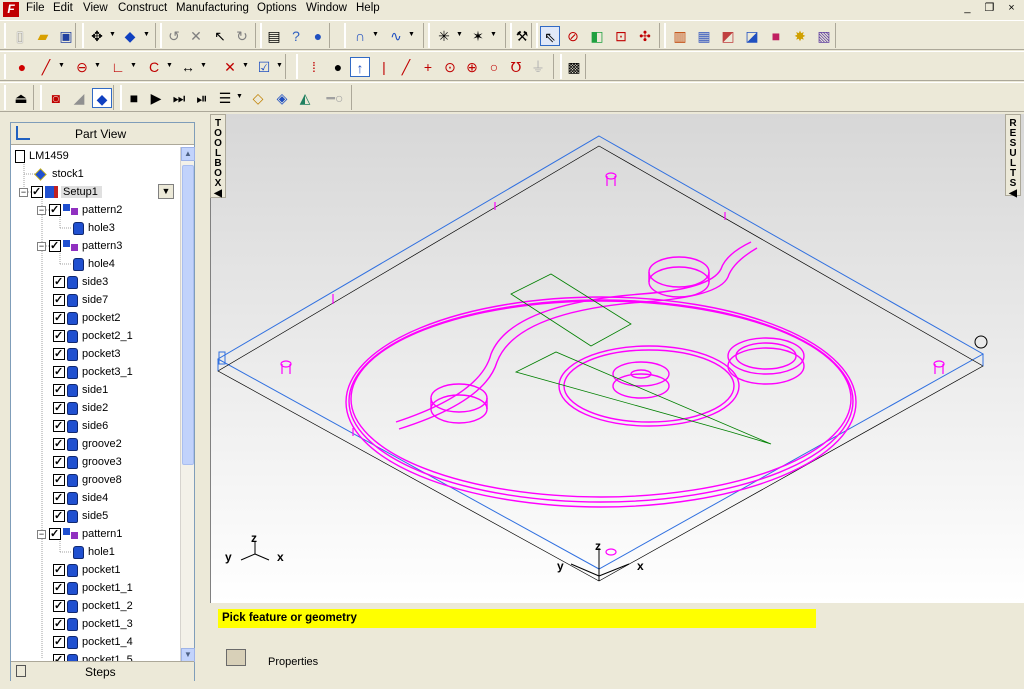 The height and width of the screenshot is (689, 1024). Describe the element at coordinates (242, 36) in the screenshot. I see `redo-link-icon: ↻` at that location.